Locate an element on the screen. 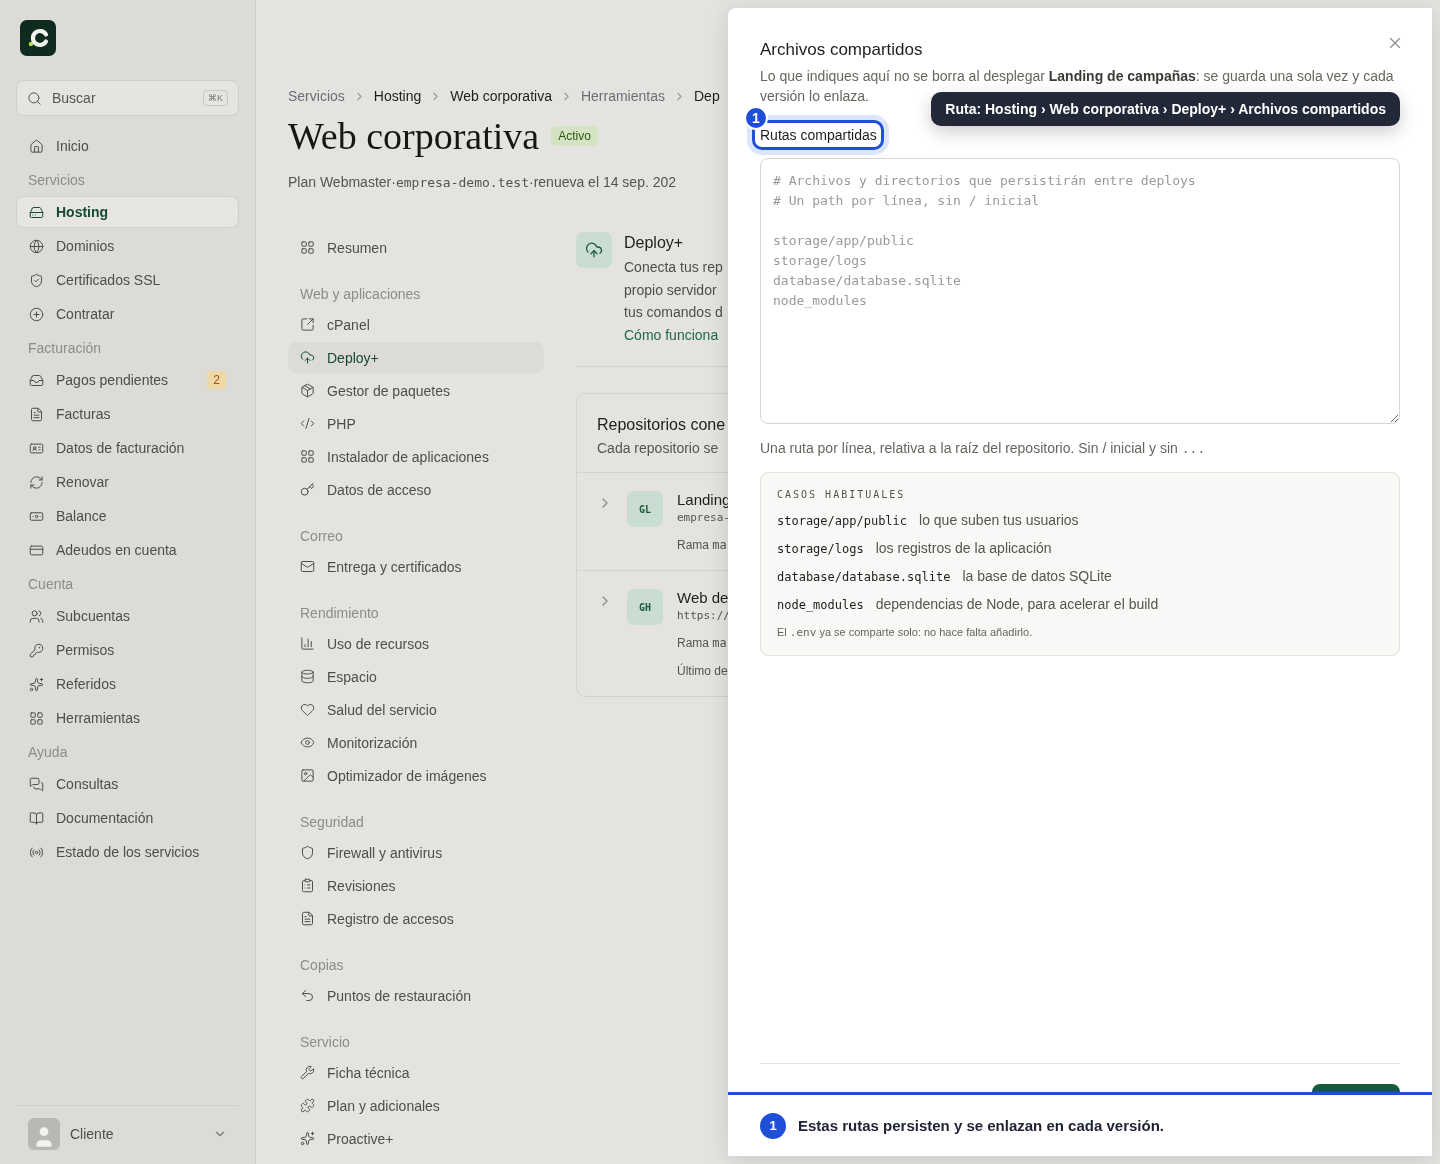 The width and height of the screenshot is (1440, 1164). nav-item: Balance is located at coordinates (127, 516).